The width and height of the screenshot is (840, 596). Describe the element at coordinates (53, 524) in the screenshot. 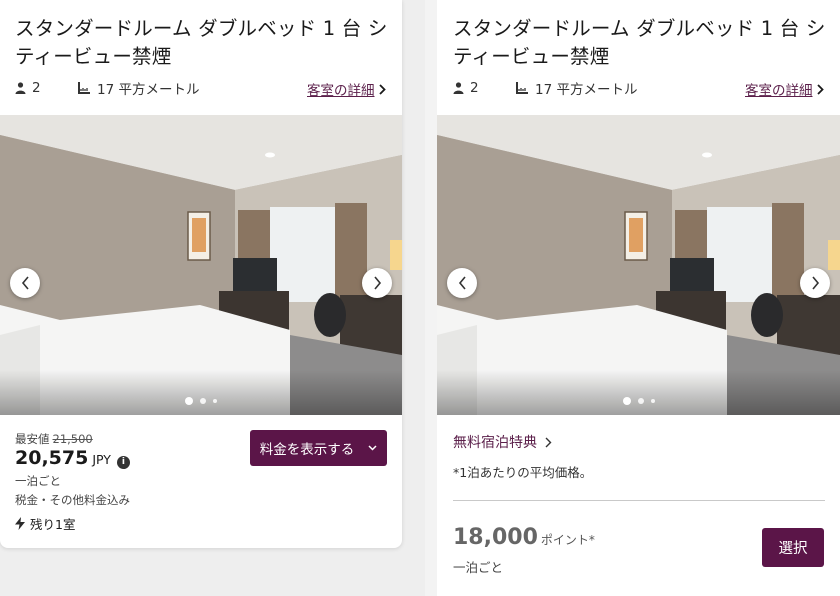

I see `remaining-text: 残り1室` at that location.